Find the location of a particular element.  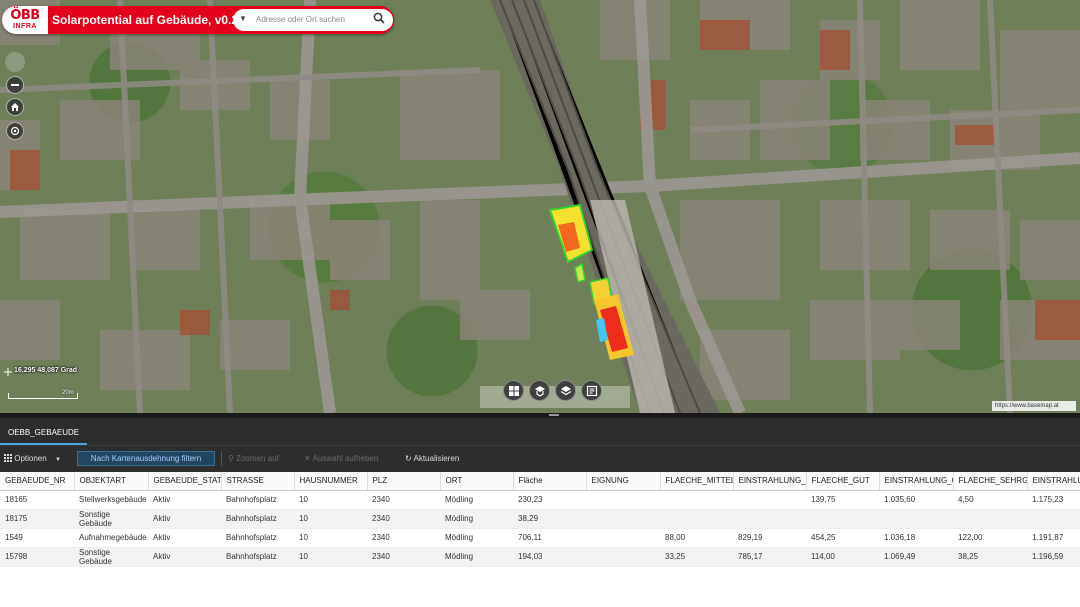

table-cell: 18175 is located at coordinates (37, 519).